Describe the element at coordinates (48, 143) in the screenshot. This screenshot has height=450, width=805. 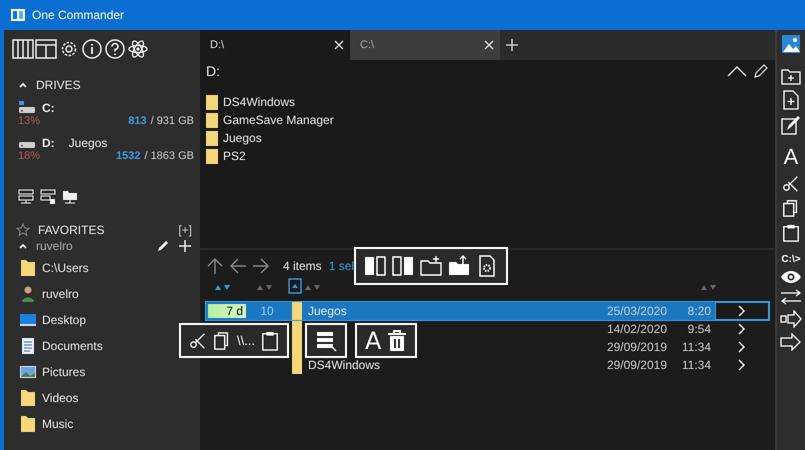
I see `drive-letter: D:` at that location.